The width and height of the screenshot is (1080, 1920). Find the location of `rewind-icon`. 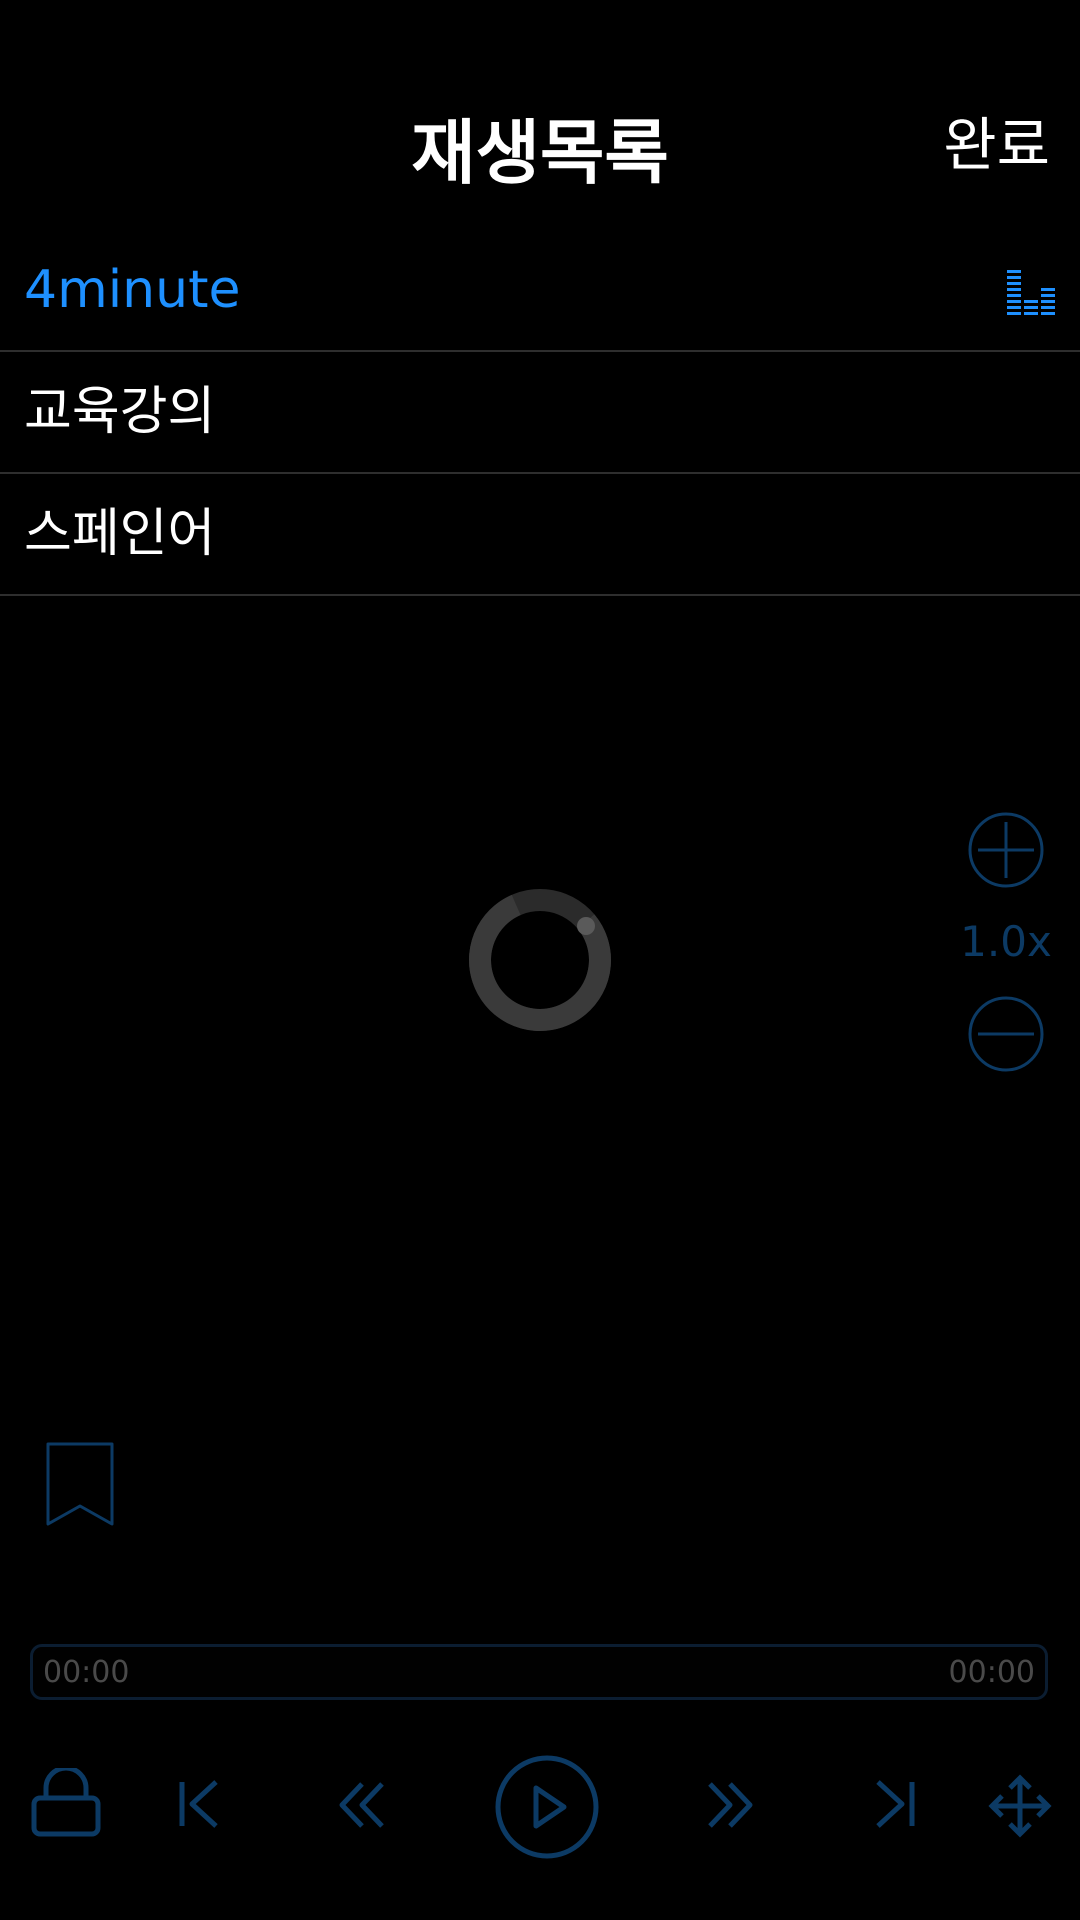

rewind-icon is located at coordinates (361, 1805).